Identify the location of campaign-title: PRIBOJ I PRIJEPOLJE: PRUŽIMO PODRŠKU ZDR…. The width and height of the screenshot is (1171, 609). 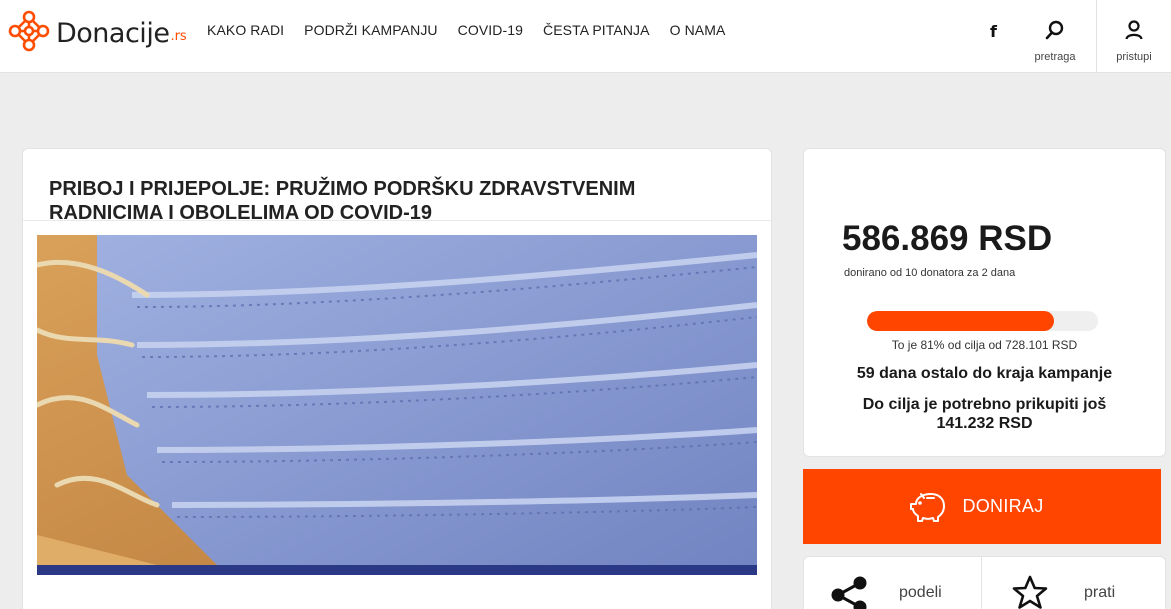
(342, 201).